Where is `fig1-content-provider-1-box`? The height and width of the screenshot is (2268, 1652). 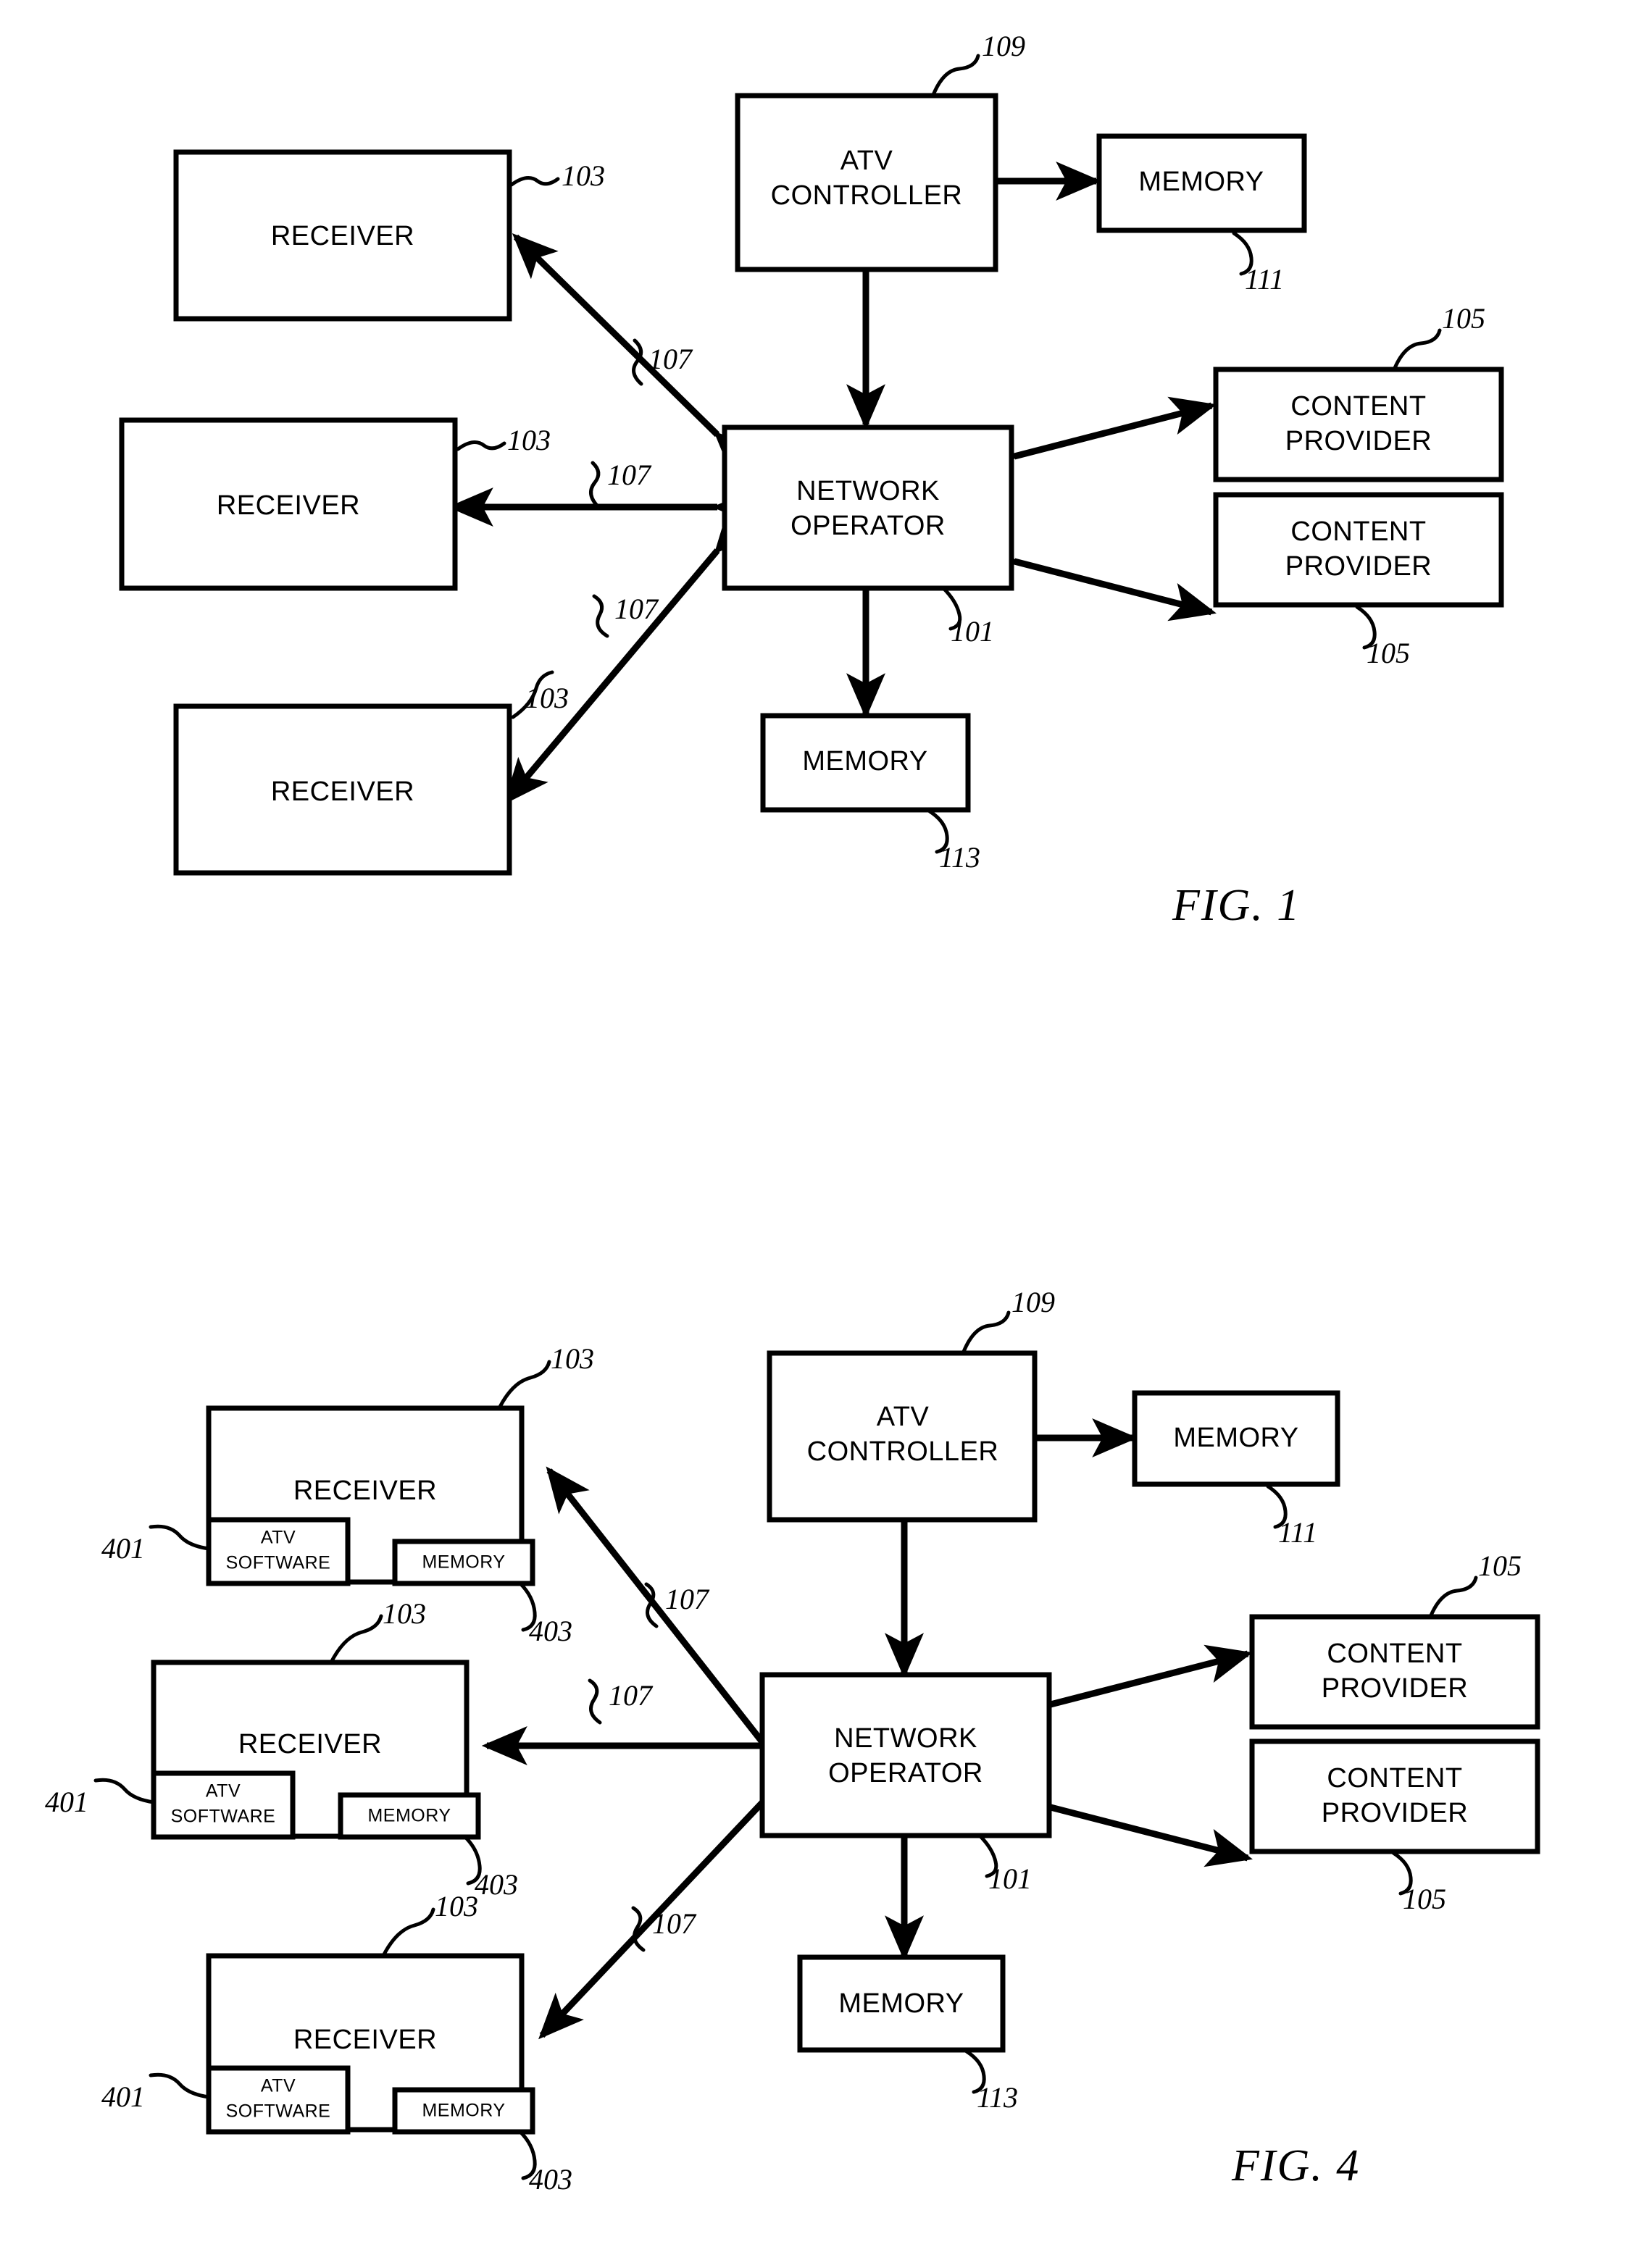
fig1-content-provider-1-box is located at coordinates (1358, 425).